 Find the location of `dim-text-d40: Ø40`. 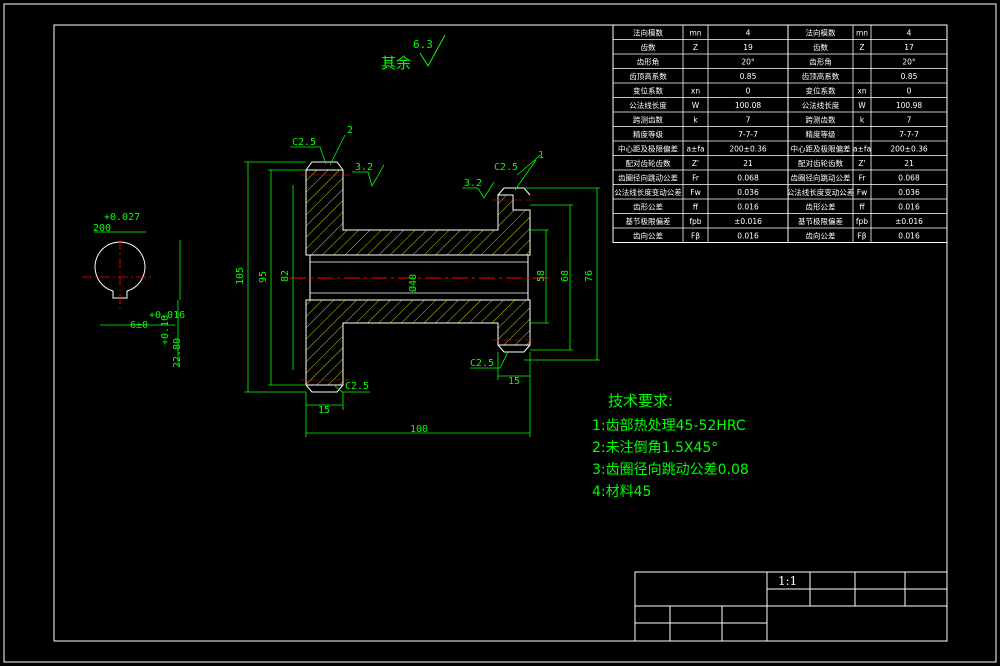

dim-text-d40: Ø40 is located at coordinates (413, 283).